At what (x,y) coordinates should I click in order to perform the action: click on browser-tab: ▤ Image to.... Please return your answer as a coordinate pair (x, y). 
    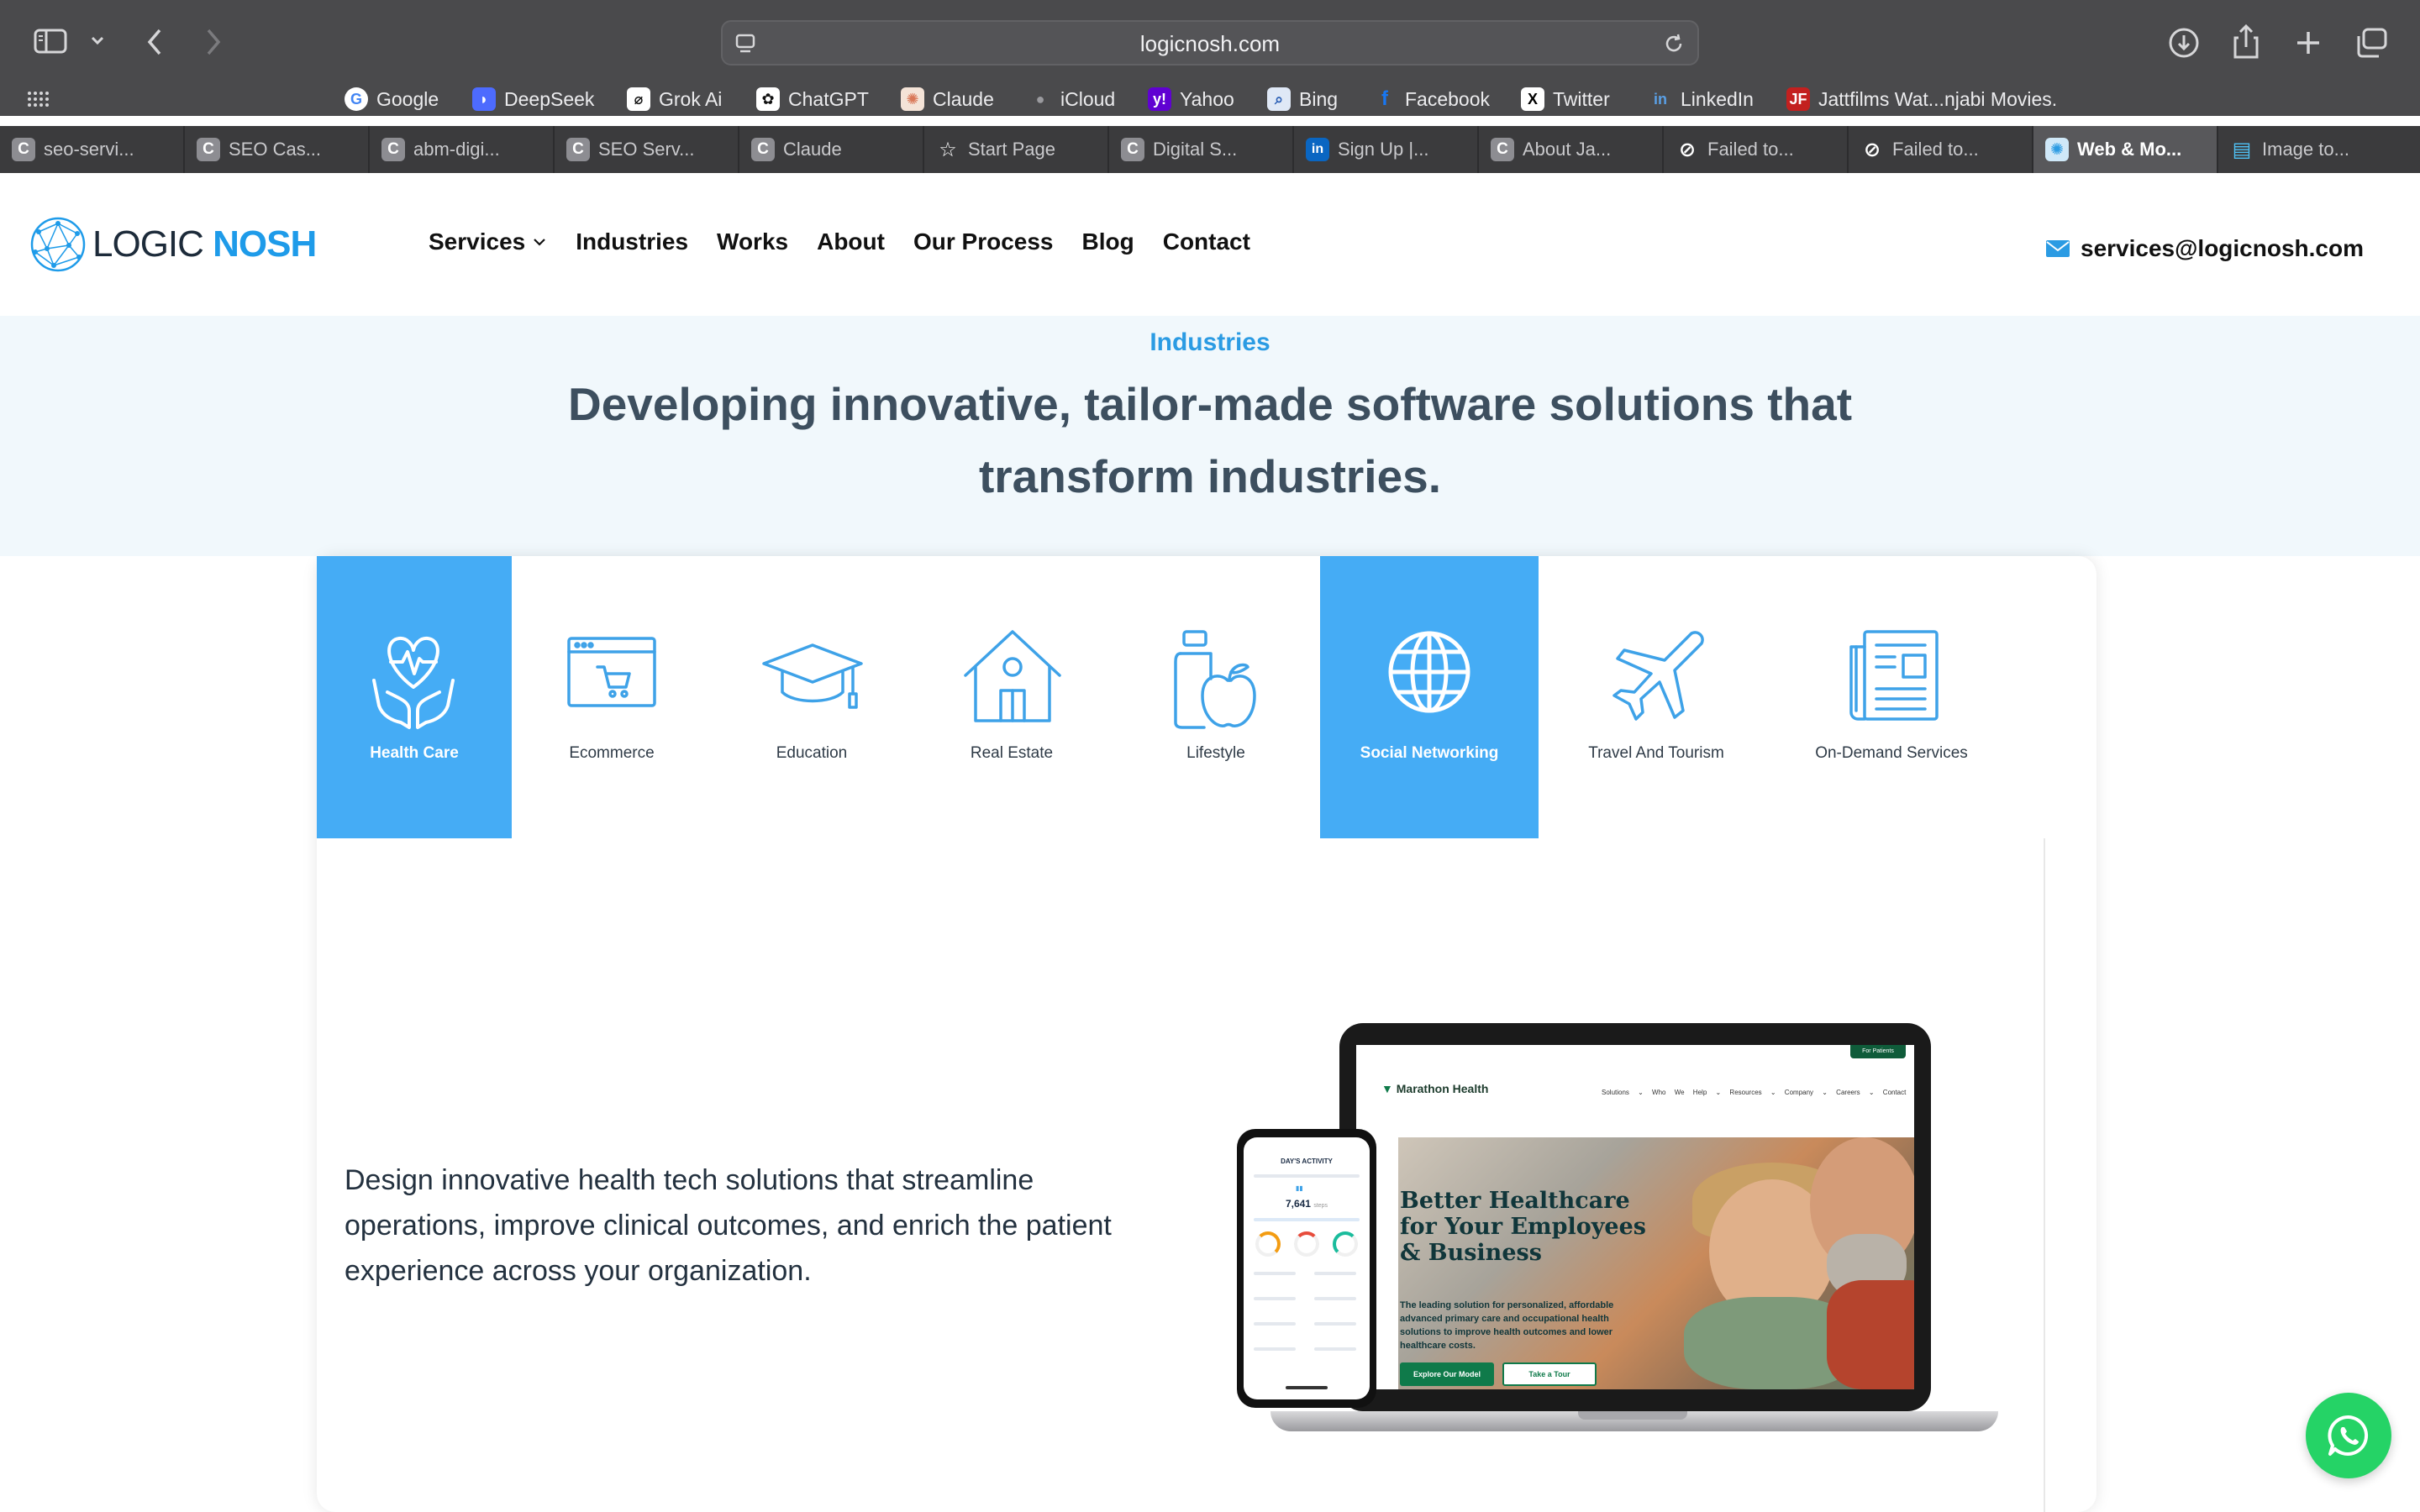
    Looking at the image, I should click on (2319, 149).